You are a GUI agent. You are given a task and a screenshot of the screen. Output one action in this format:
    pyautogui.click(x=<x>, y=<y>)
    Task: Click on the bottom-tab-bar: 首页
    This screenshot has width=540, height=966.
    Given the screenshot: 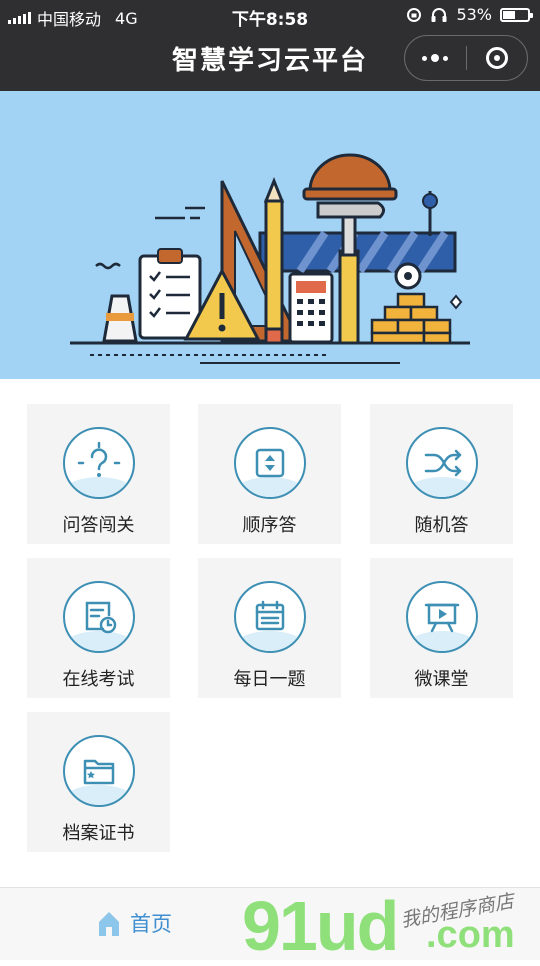 What is the action you would take?
    pyautogui.click(x=270, y=923)
    